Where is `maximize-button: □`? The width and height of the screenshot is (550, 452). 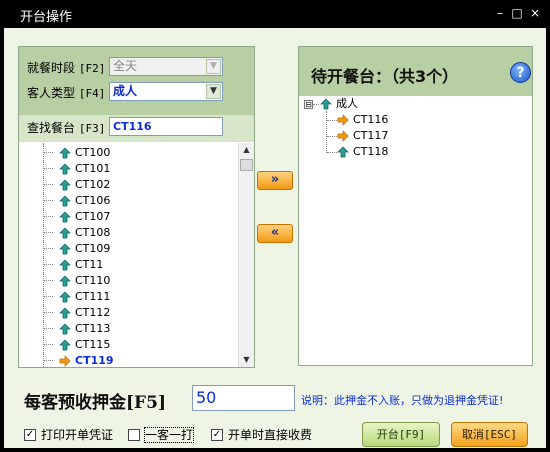
maximize-button: □ is located at coordinates (517, 13).